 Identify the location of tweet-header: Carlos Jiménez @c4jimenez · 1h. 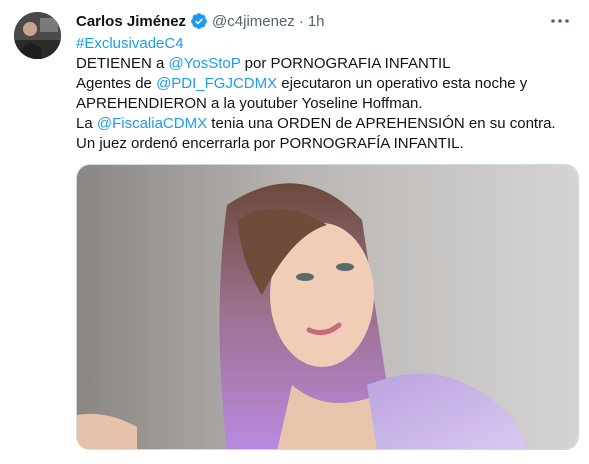
(200, 21).